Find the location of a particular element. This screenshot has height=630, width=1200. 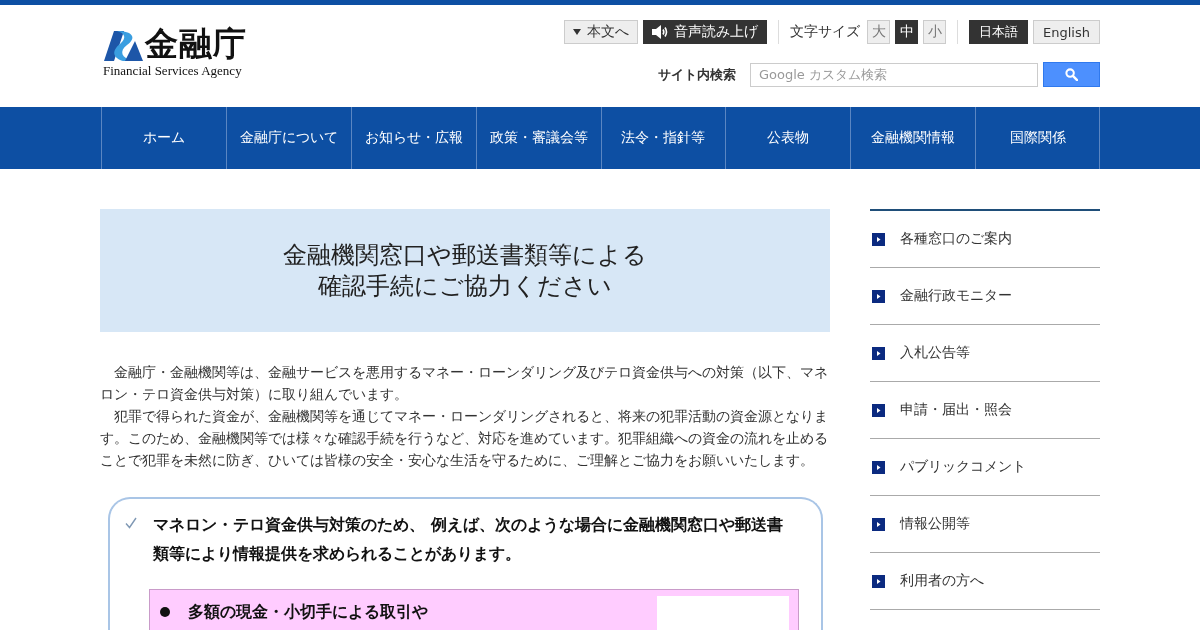

font-size-button: 大 is located at coordinates (879, 32).